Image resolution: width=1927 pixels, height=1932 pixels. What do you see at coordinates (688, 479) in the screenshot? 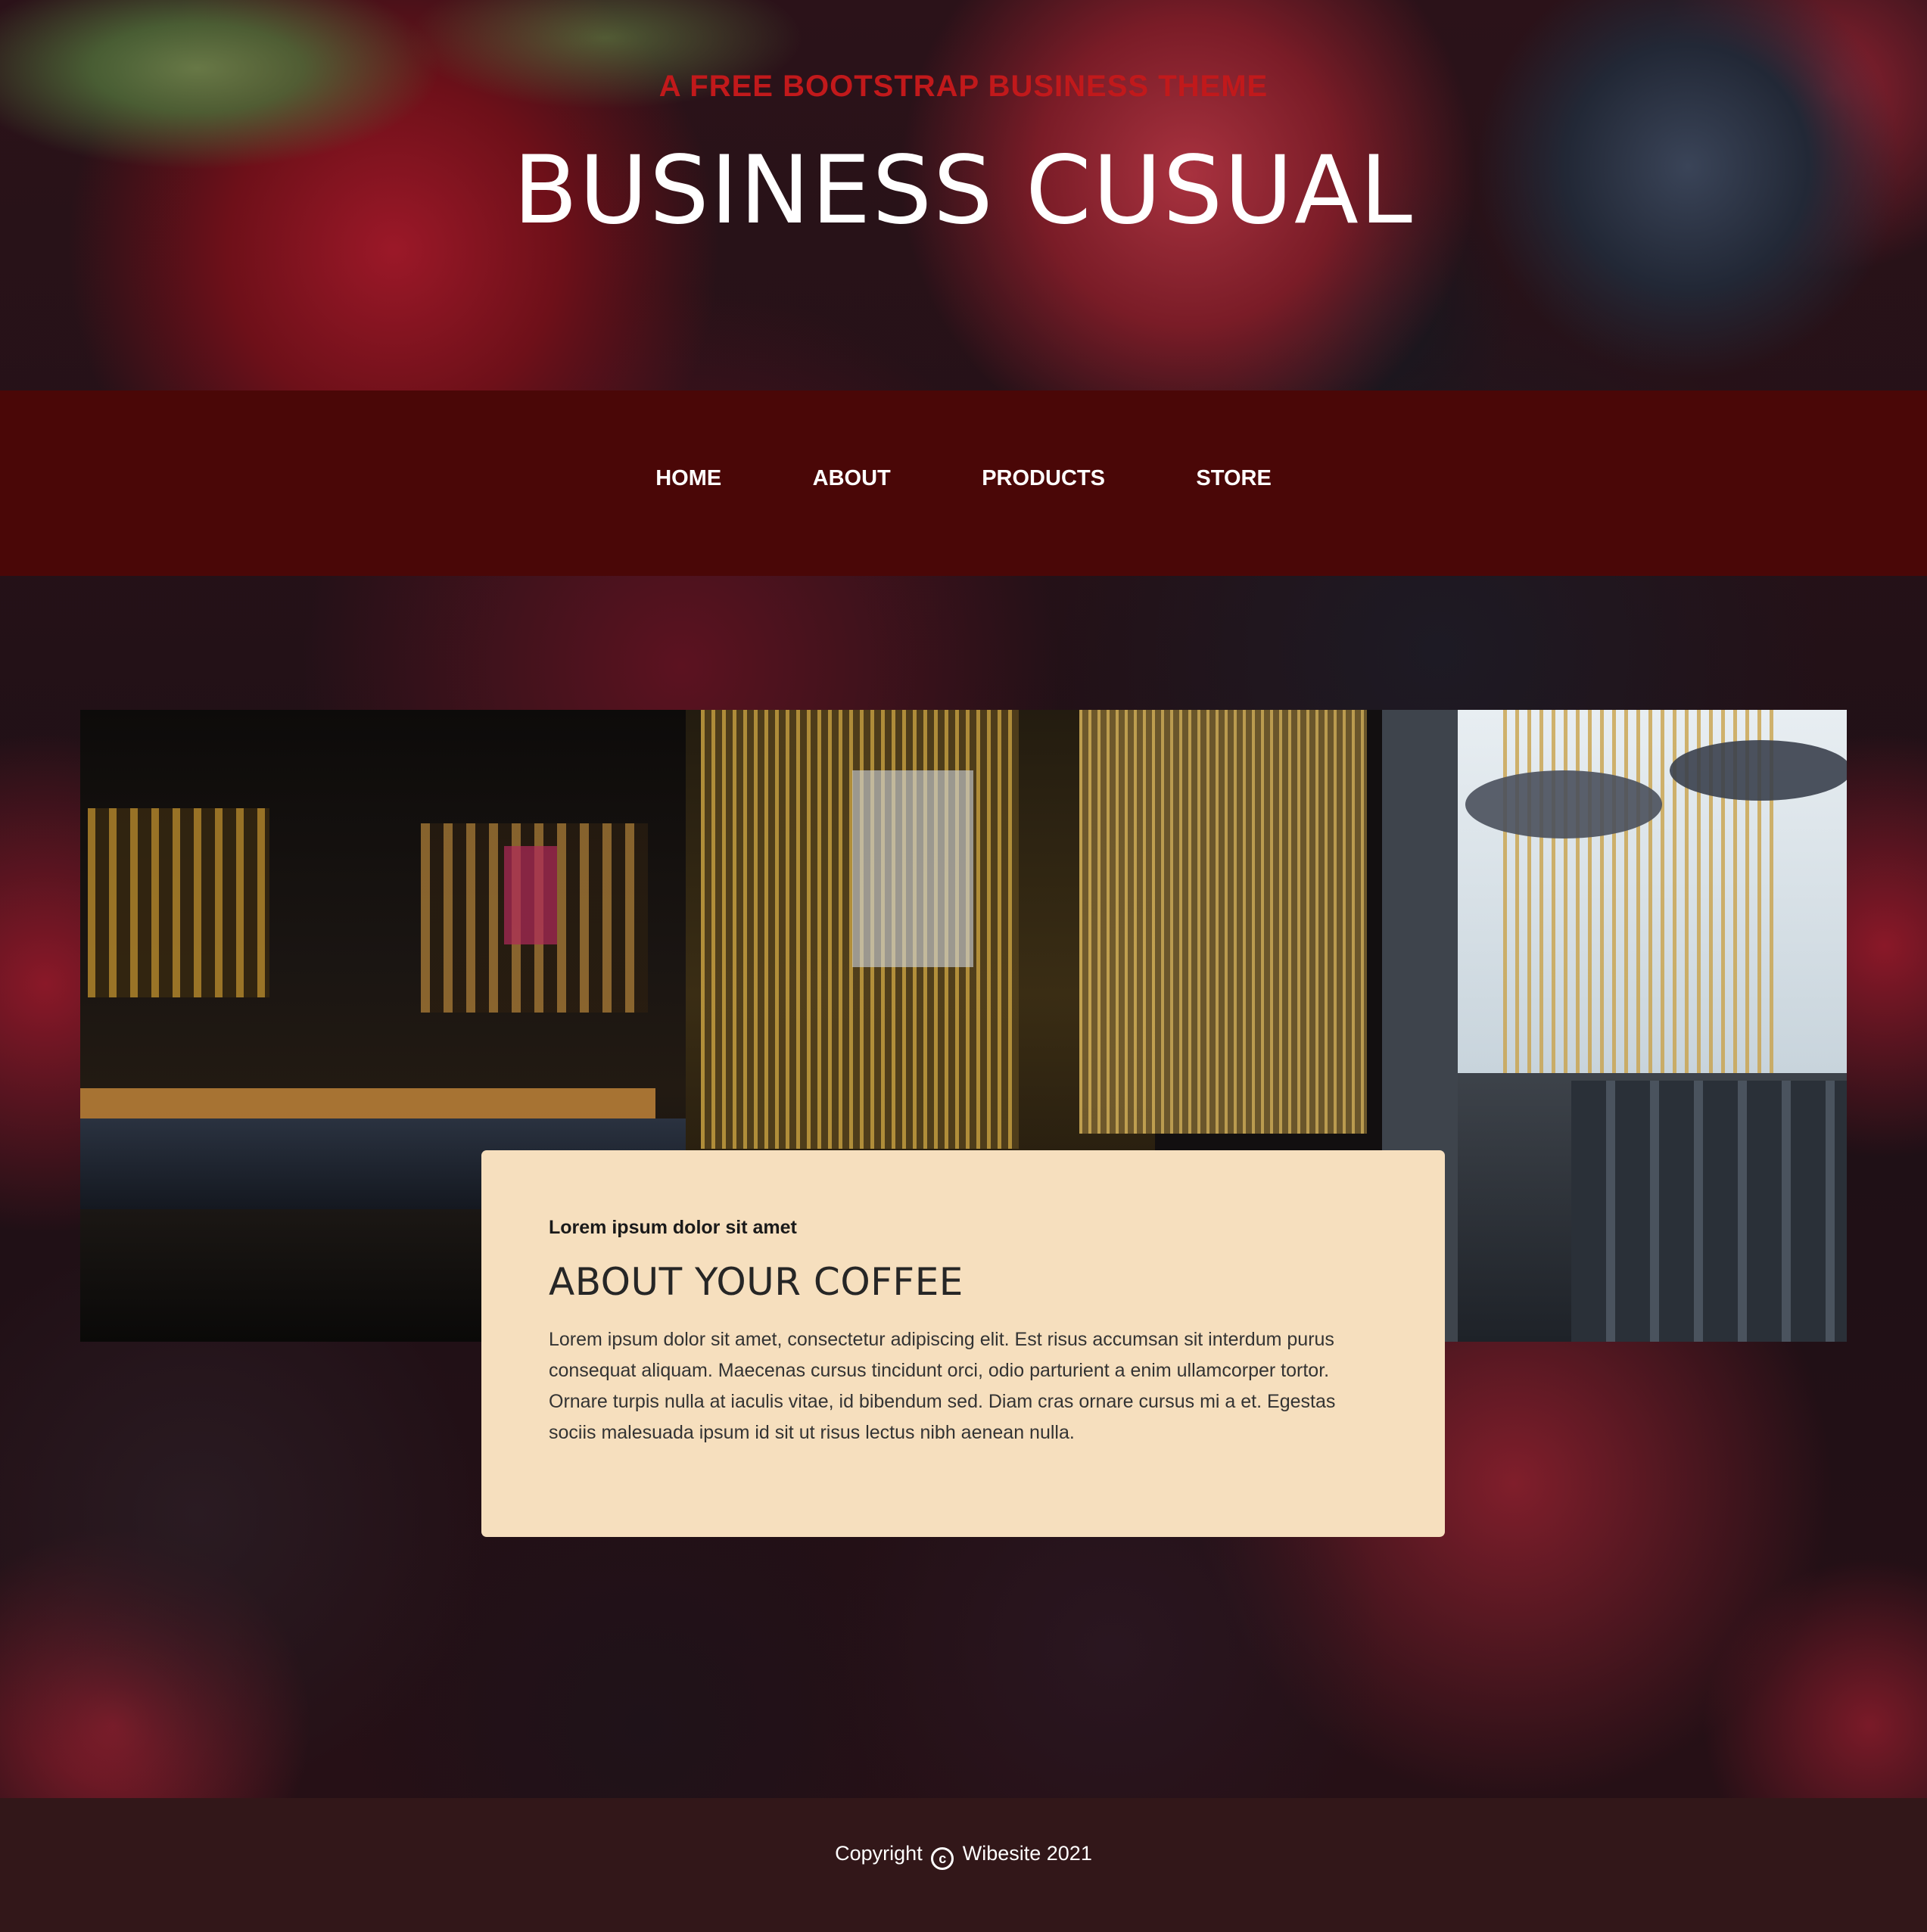
I see `nav-item-home: HOME` at bounding box center [688, 479].